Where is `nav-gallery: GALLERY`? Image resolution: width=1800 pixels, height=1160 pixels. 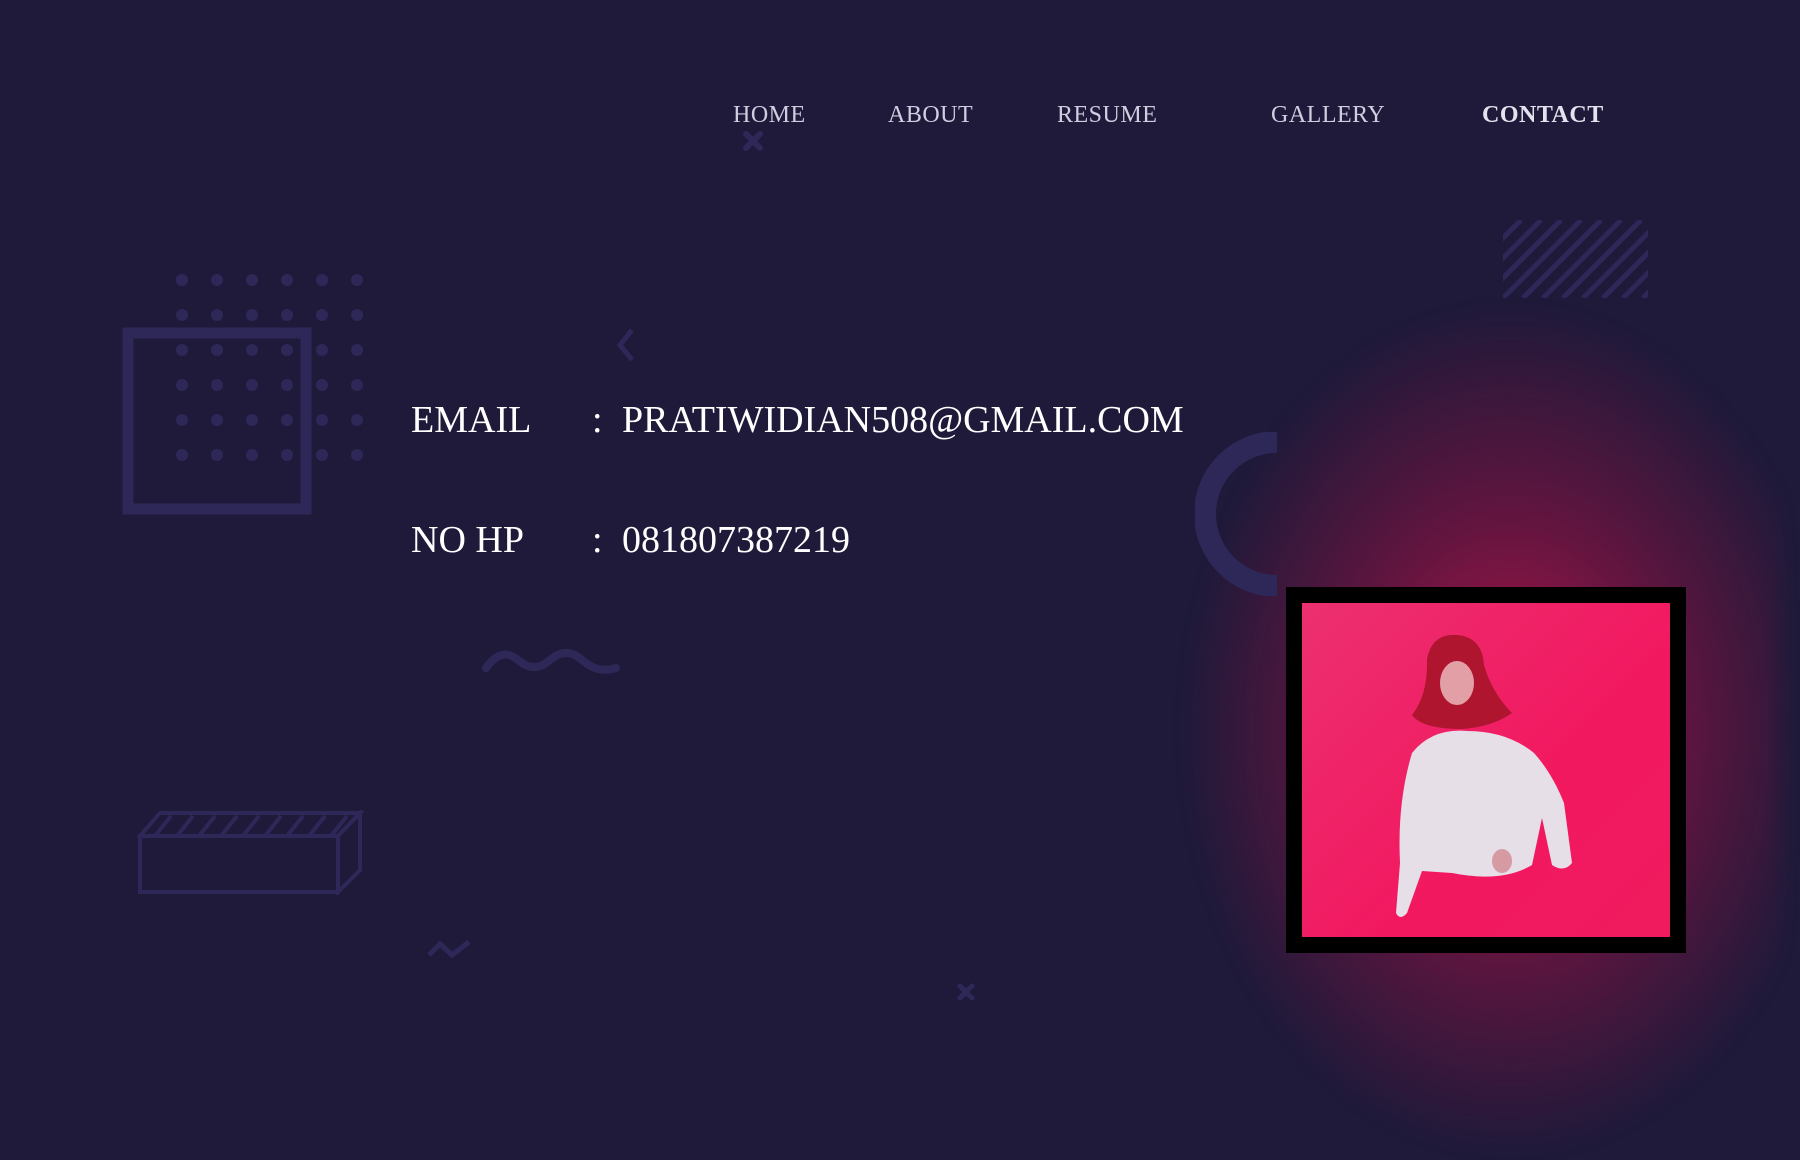 nav-gallery: GALLERY is located at coordinates (1328, 115).